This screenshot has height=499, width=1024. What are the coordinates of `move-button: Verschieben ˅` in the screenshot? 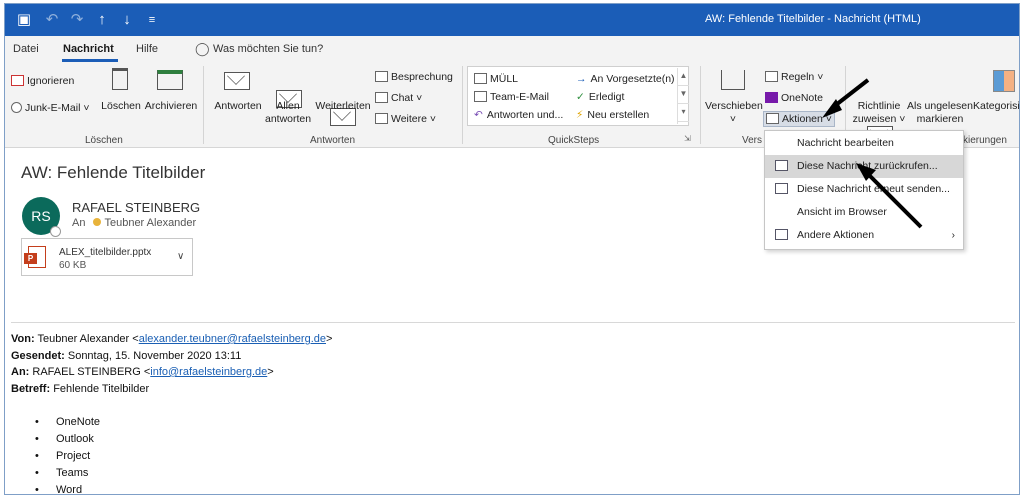 It's located at (734, 113).